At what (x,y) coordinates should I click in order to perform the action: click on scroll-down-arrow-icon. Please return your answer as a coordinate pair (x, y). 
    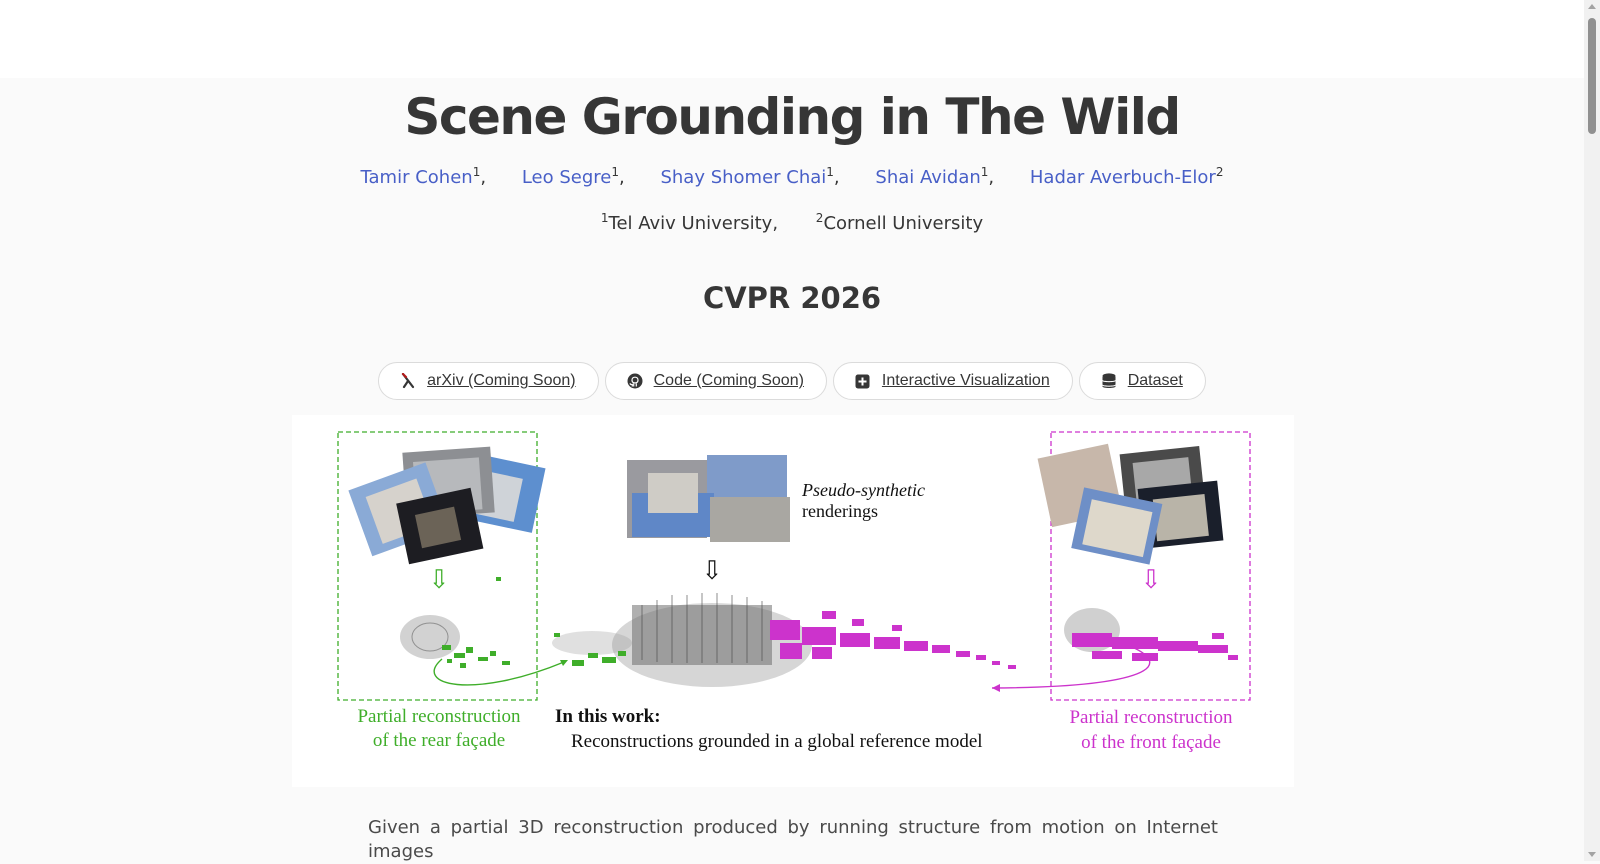
    Looking at the image, I should click on (1592, 854).